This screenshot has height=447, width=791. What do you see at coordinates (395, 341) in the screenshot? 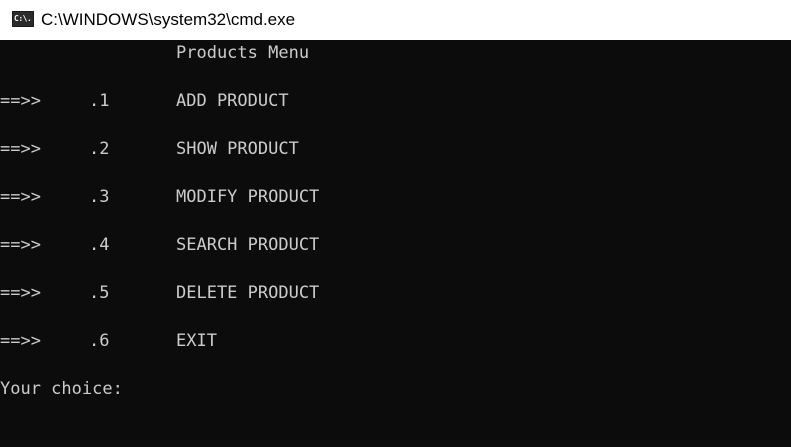
I see `menu-row-6: ==>> .6 EXIT` at bounding box center [395, 341].